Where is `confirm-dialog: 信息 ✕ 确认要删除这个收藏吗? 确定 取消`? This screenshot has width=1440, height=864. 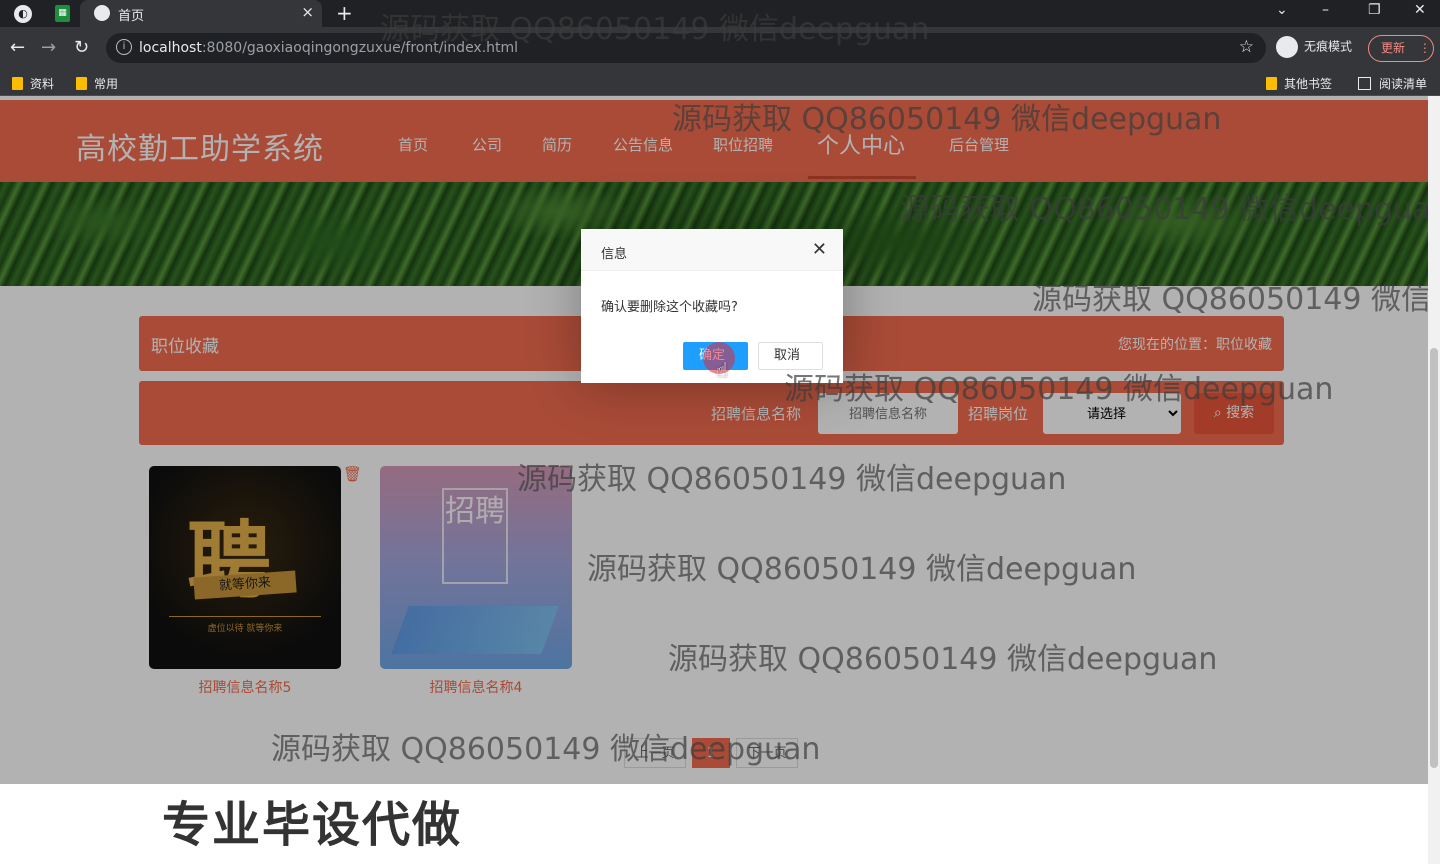 confirm-dialog: 信息 ✕ 确认要删除这个收藏吗? 确定 取消 is located at coordinates (712, 306).